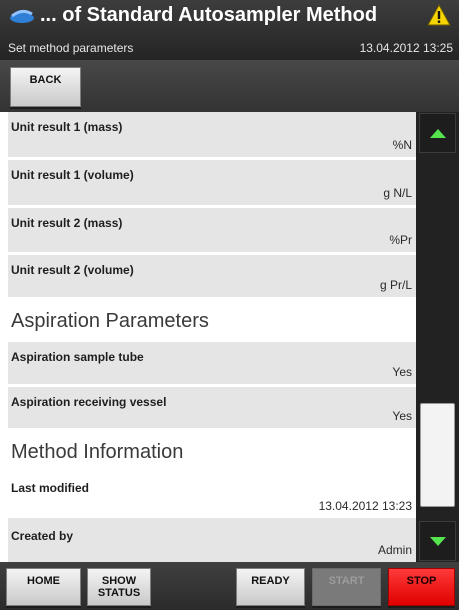 Image resolution: width=459 pixels, height=610 pixels. What do you see at coordinates (67, 127) in the screenshot?
I see `row-label: Unit result 1 (mass)` at bounding box center [67, 127].